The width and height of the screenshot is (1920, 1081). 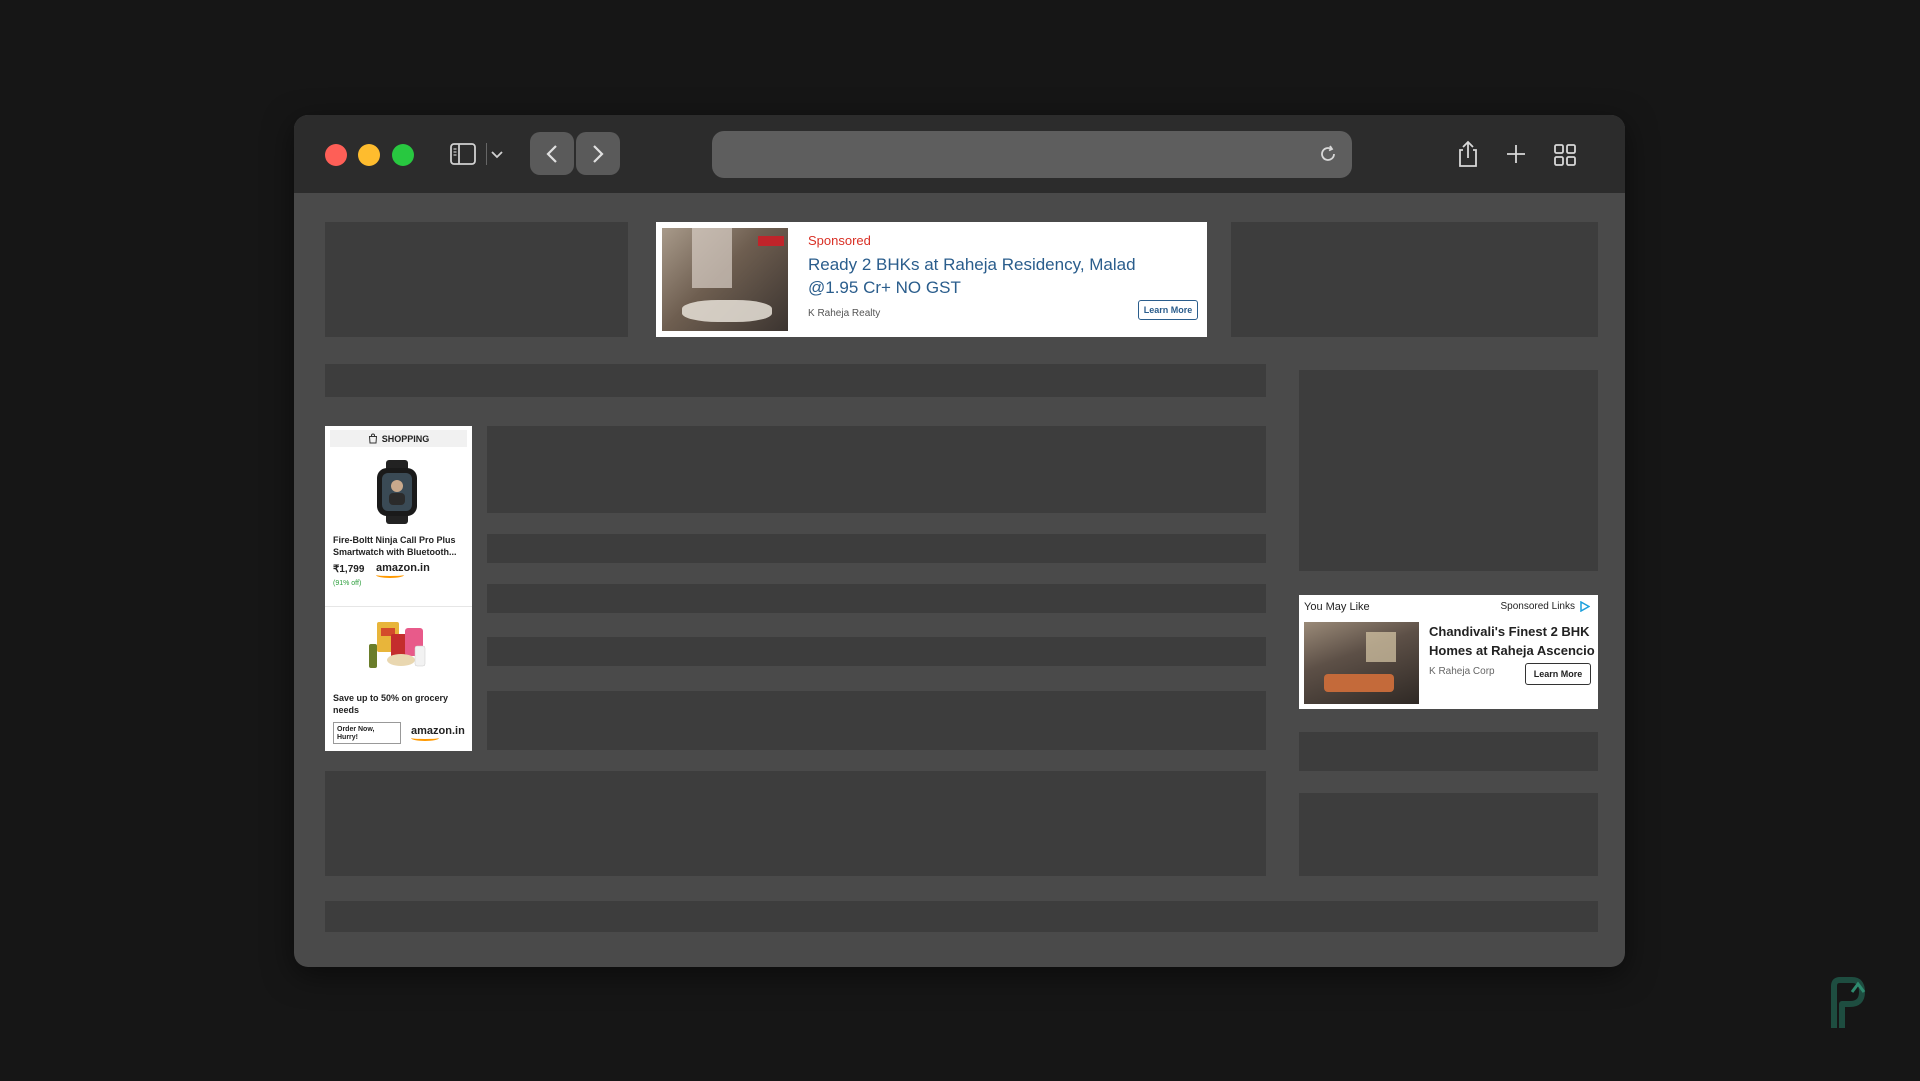 What do you see at coordinates (398, 704) in the screenshot?
I see `promo-text: Save up to 50% on grocery needs` at bounding box center [398, 704].